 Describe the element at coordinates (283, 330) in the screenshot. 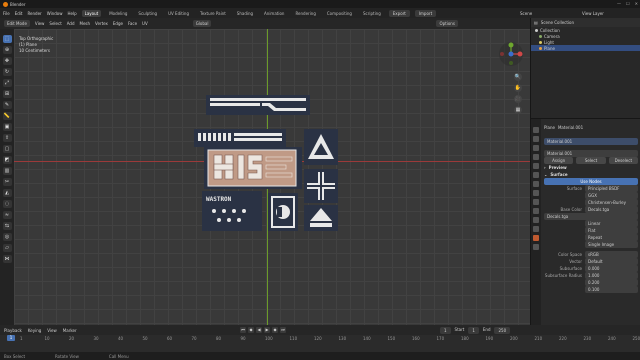

I see `jump-end-icon: ⏭` at that location.